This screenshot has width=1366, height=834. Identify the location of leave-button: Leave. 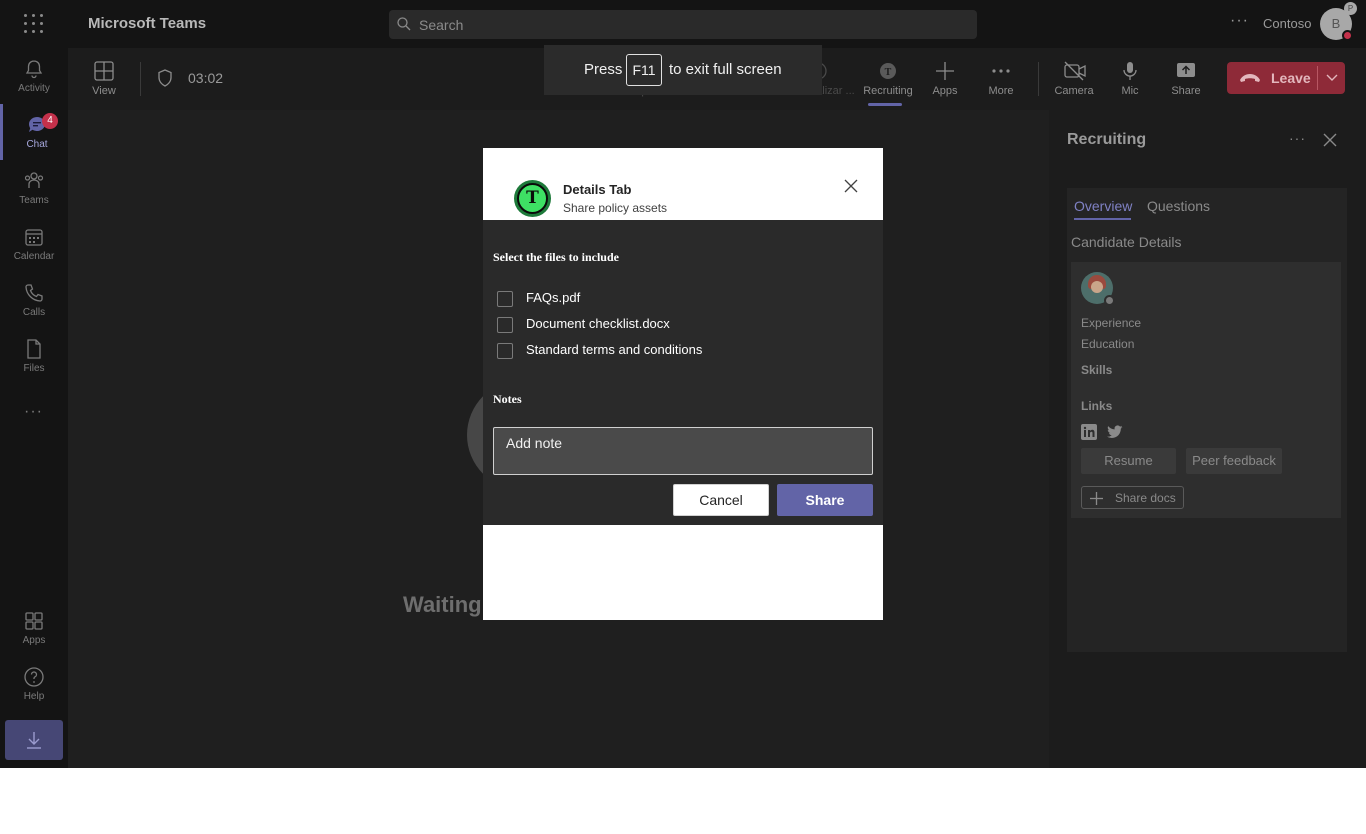
(1272, 78).